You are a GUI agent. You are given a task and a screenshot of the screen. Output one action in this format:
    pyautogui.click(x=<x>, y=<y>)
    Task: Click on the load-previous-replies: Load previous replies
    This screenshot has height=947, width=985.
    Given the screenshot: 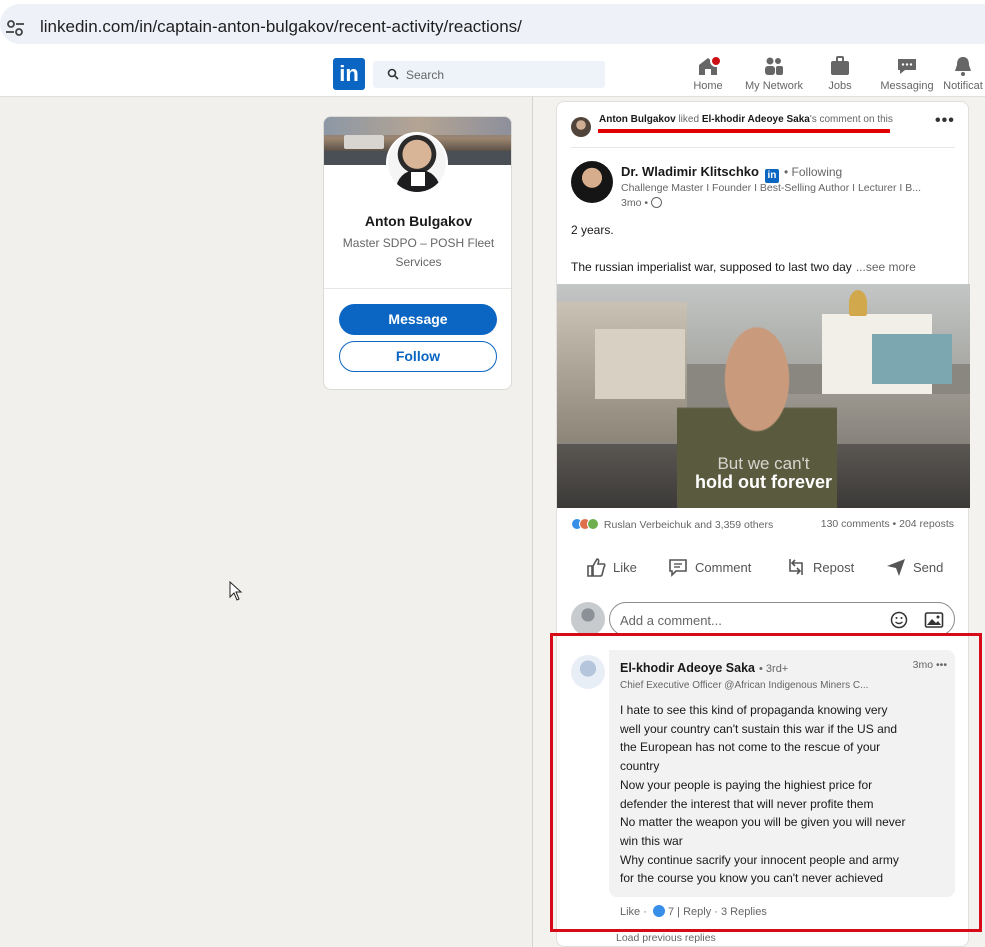 What is the action you would take?
    pyautogui.click(x=666, y=938)
    